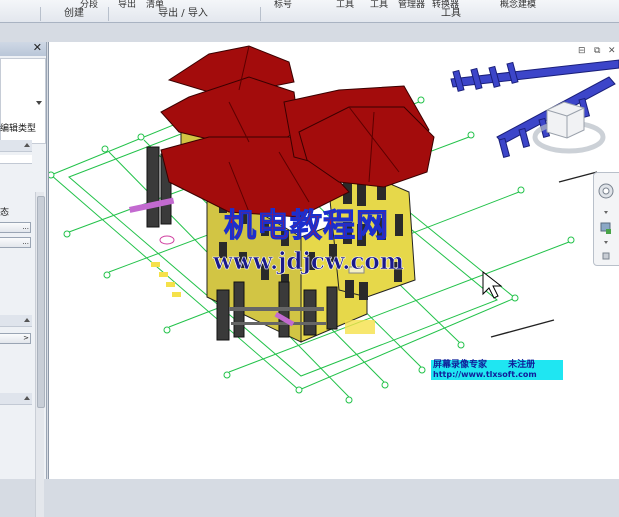 Image resolution: width=619 pixels, height=517 pixels. What do you see at coordinates (309, 262) in the screenshot?
I see `watermark-site-url: www.jdjcw.com` at bounding box center [309, 262].